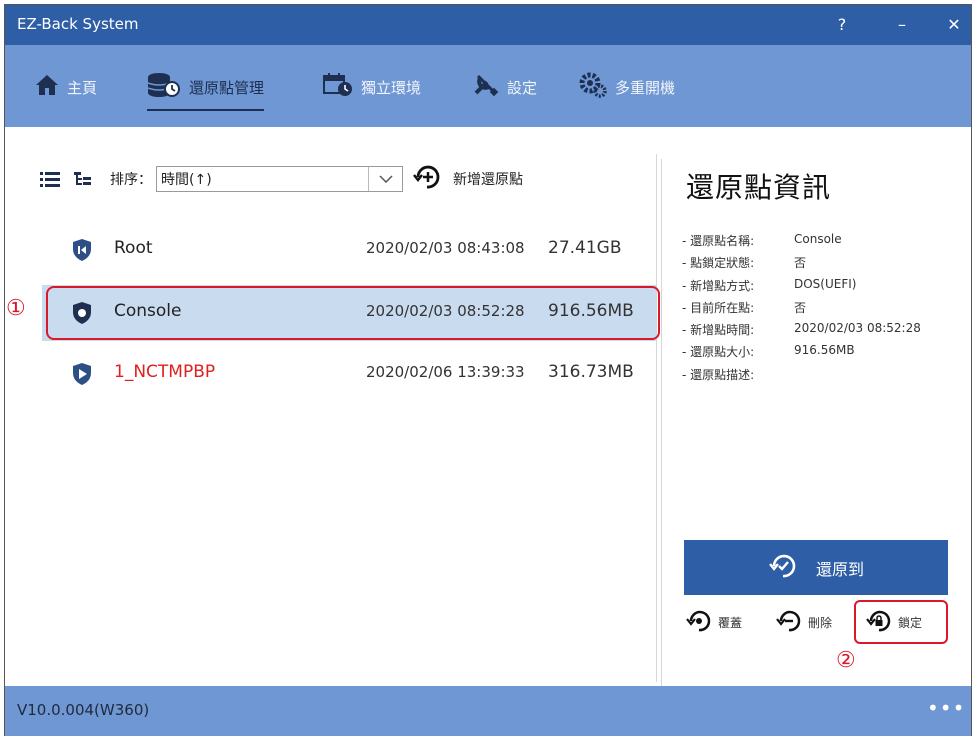 Image resolution: width=976 pixels, height=740 pixels. I want to click on active-tab-indicator, so click(206, 110).